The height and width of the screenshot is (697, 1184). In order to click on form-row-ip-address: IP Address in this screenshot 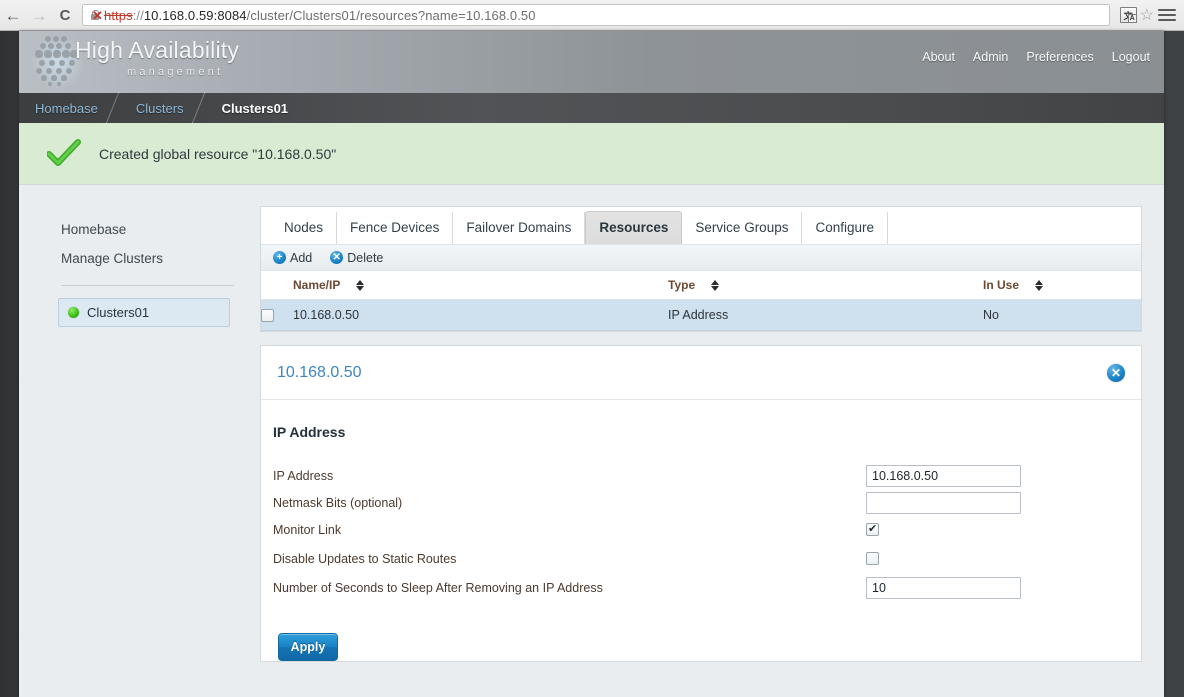, I will do `click(699, 476)`.